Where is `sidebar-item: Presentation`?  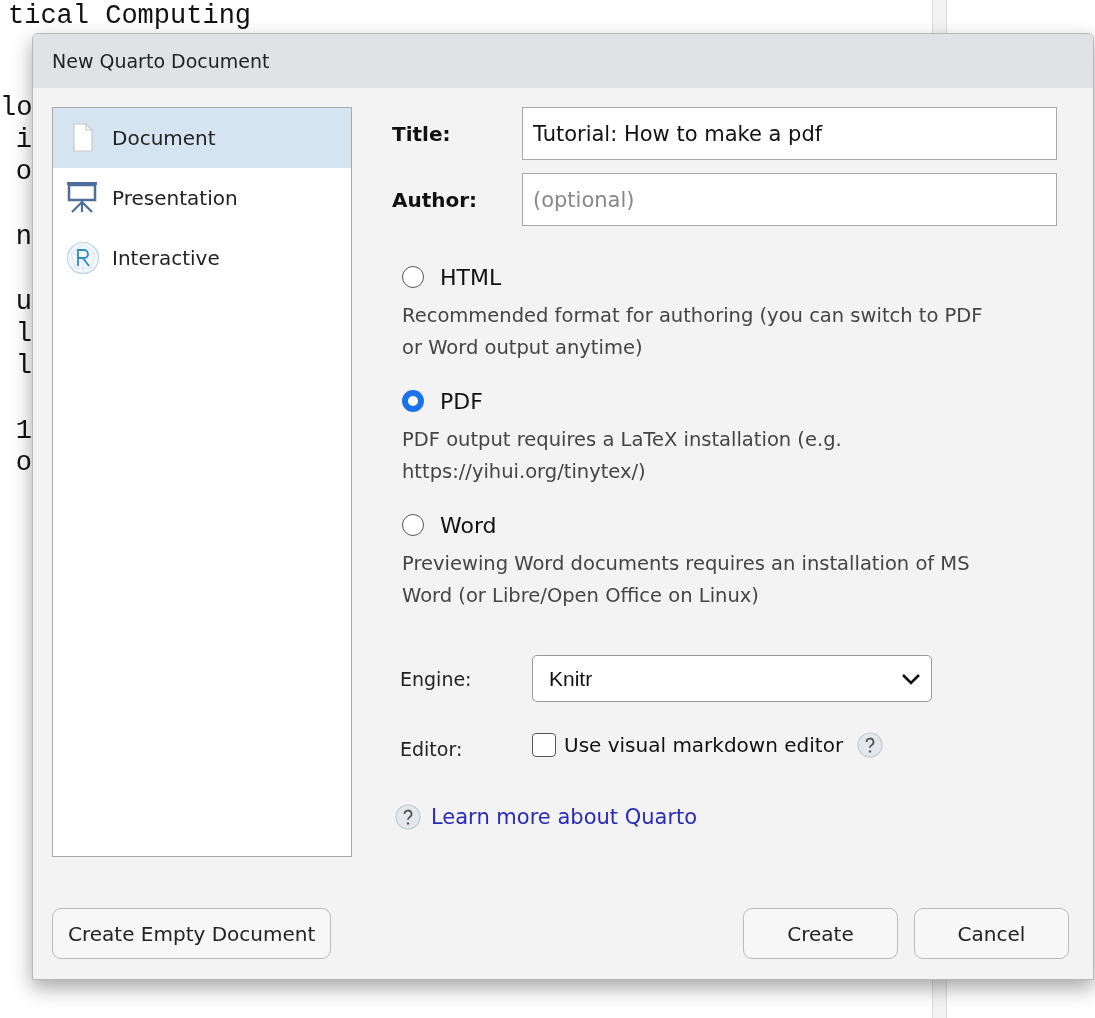
sidebar-item: Presentation is located at coordinates (202, 198).